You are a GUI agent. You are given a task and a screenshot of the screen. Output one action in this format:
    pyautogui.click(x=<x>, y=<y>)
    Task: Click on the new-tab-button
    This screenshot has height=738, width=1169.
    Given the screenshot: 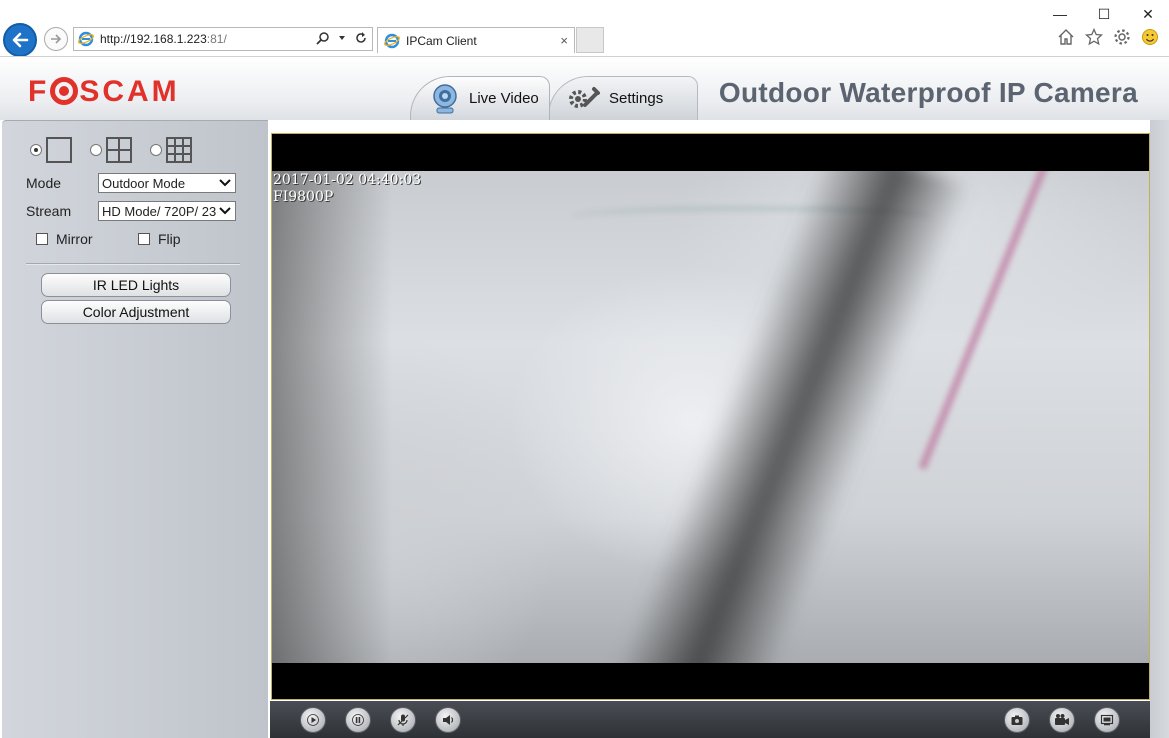 What is the action you would take?
    pyautogui.click(x=590, y=40)
    